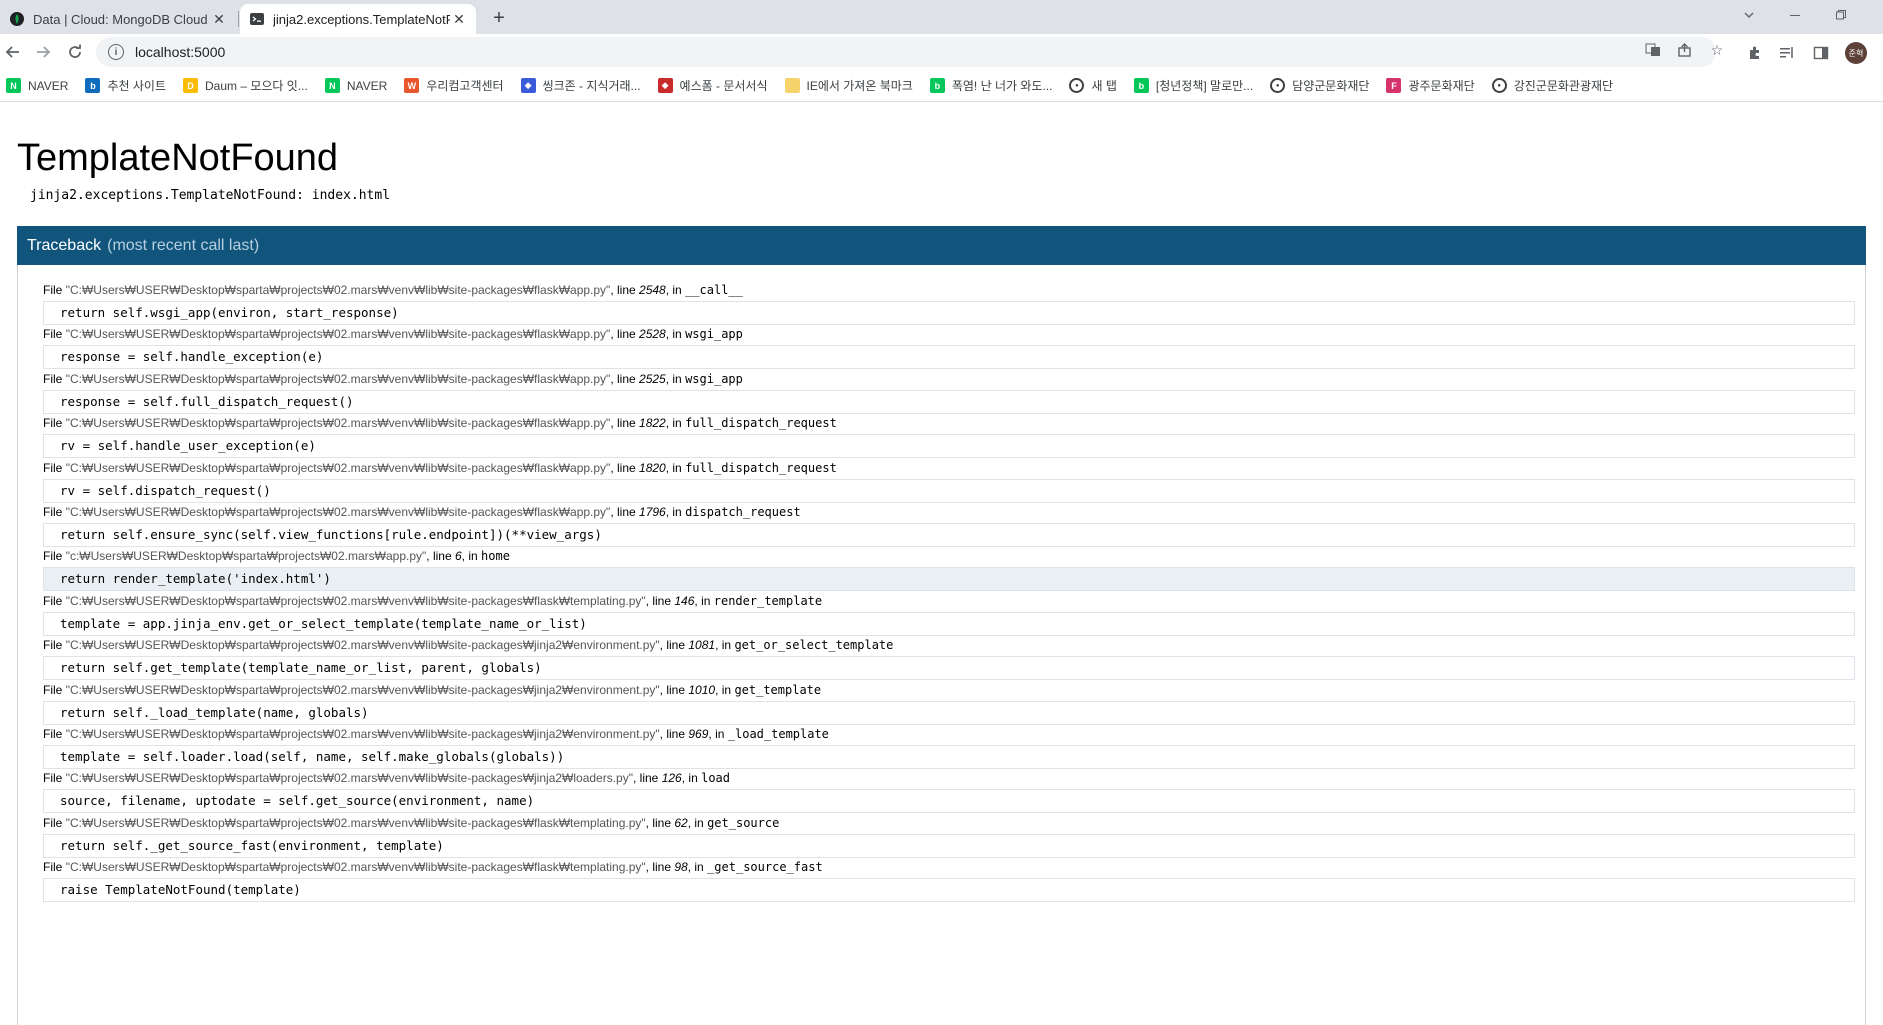 The image size is (1883, 1025). I want to click on frame-source-line: rv = self.handle_user_exception(e), so click(949, 446).